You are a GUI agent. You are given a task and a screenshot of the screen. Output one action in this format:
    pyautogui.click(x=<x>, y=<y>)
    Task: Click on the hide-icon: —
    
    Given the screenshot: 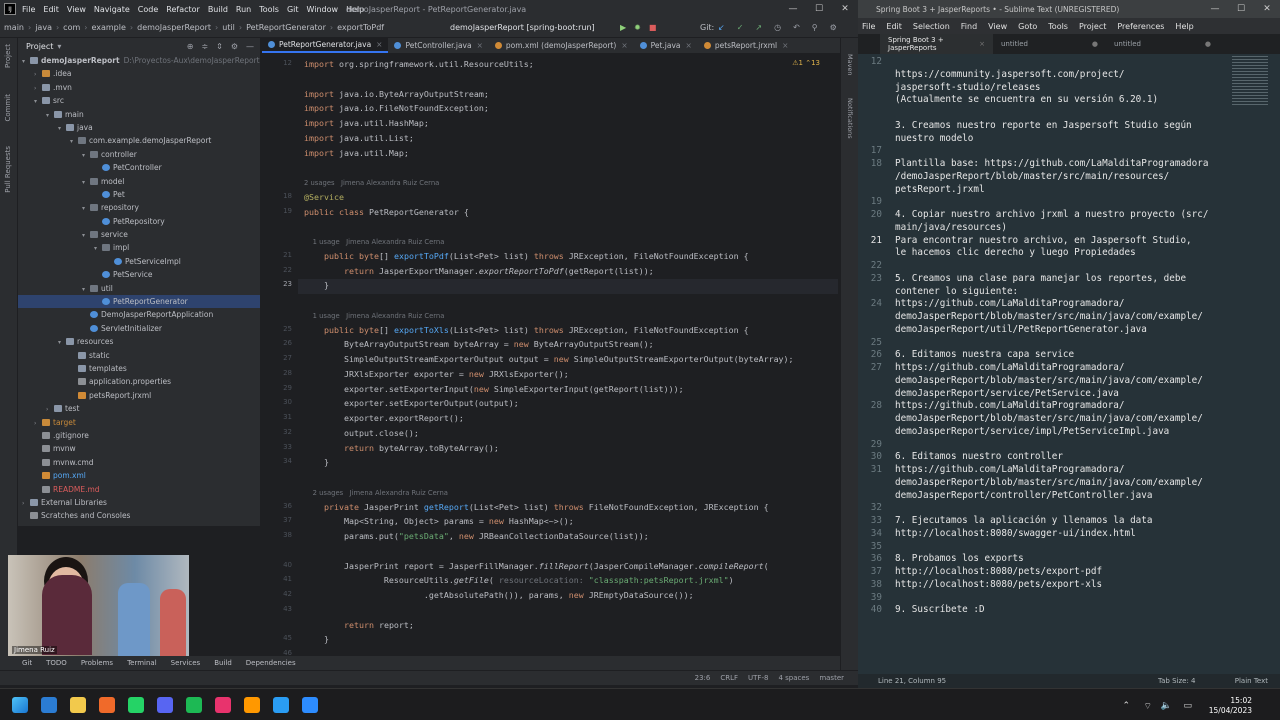 What is the action you would take?
    pyautogui.click(x=250, y=46)
    